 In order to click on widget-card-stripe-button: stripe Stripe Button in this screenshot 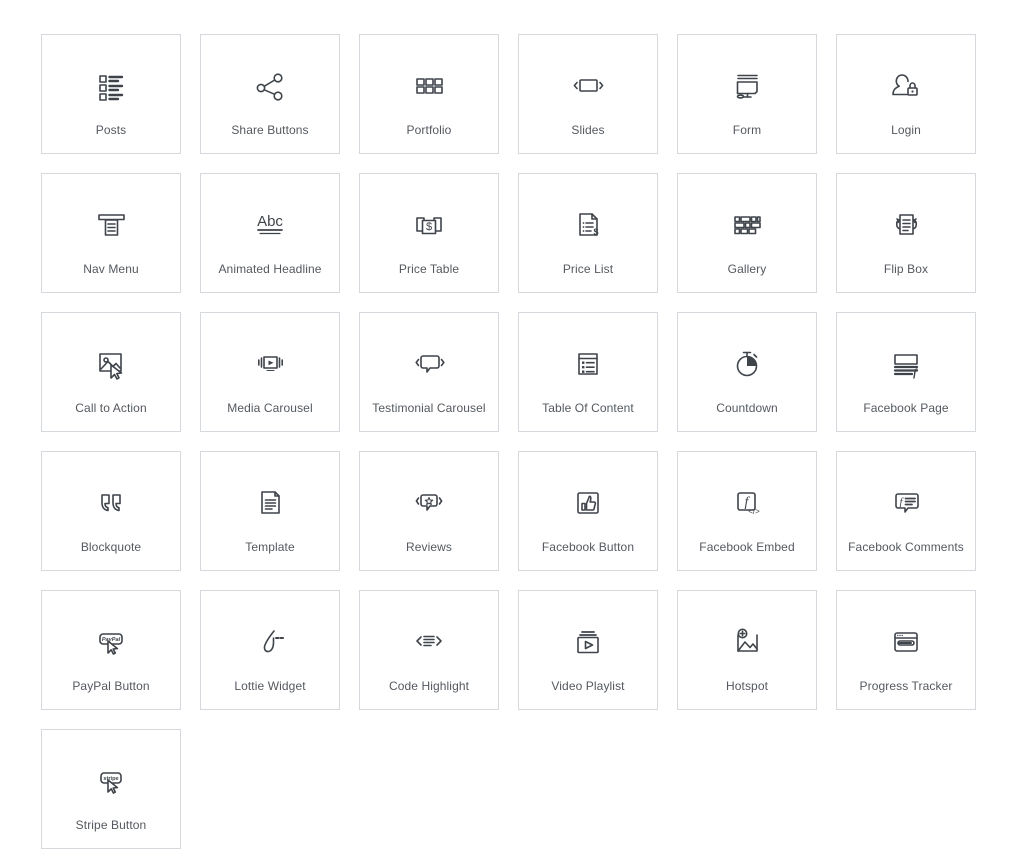, I will do `click(111, 789)`.